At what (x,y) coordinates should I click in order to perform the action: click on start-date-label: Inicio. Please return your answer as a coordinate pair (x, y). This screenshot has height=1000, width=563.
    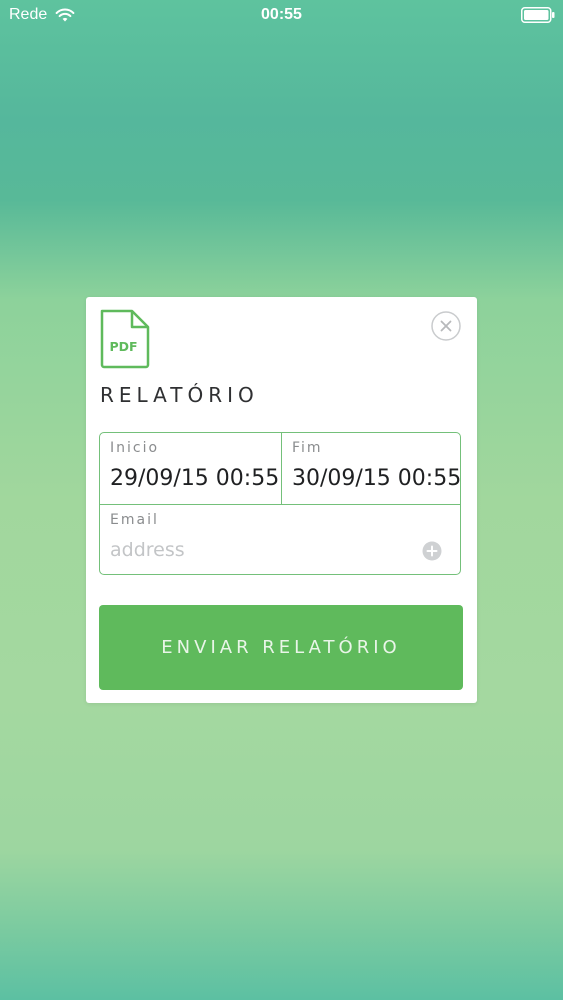
    Looking at the image, I should click on (135, 448).